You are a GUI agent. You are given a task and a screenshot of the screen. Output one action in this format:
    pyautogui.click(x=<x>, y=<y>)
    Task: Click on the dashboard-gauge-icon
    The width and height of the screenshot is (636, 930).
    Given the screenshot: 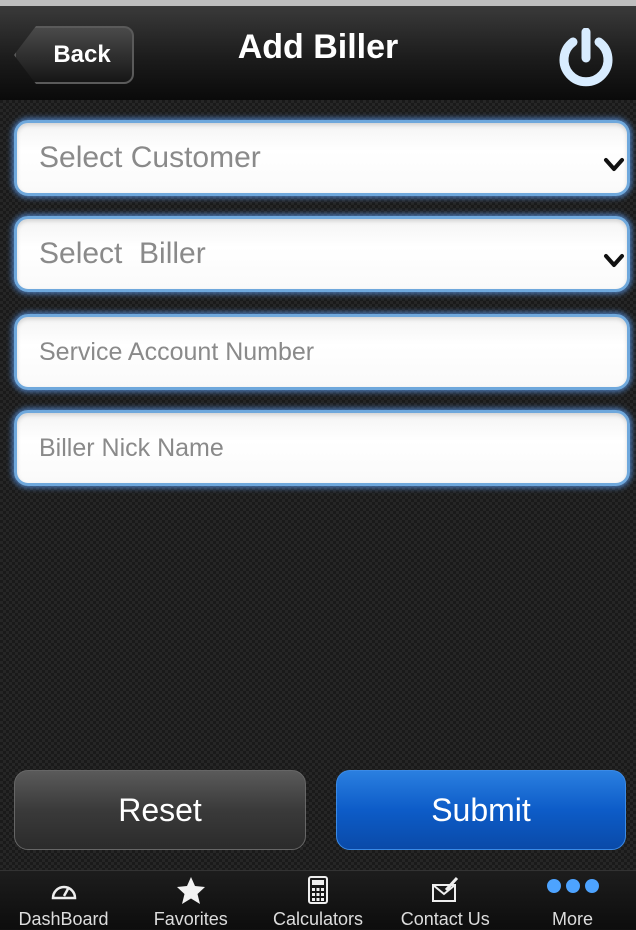 What is the action you would take?
    pyautogui.click(x=63, y=892)
    